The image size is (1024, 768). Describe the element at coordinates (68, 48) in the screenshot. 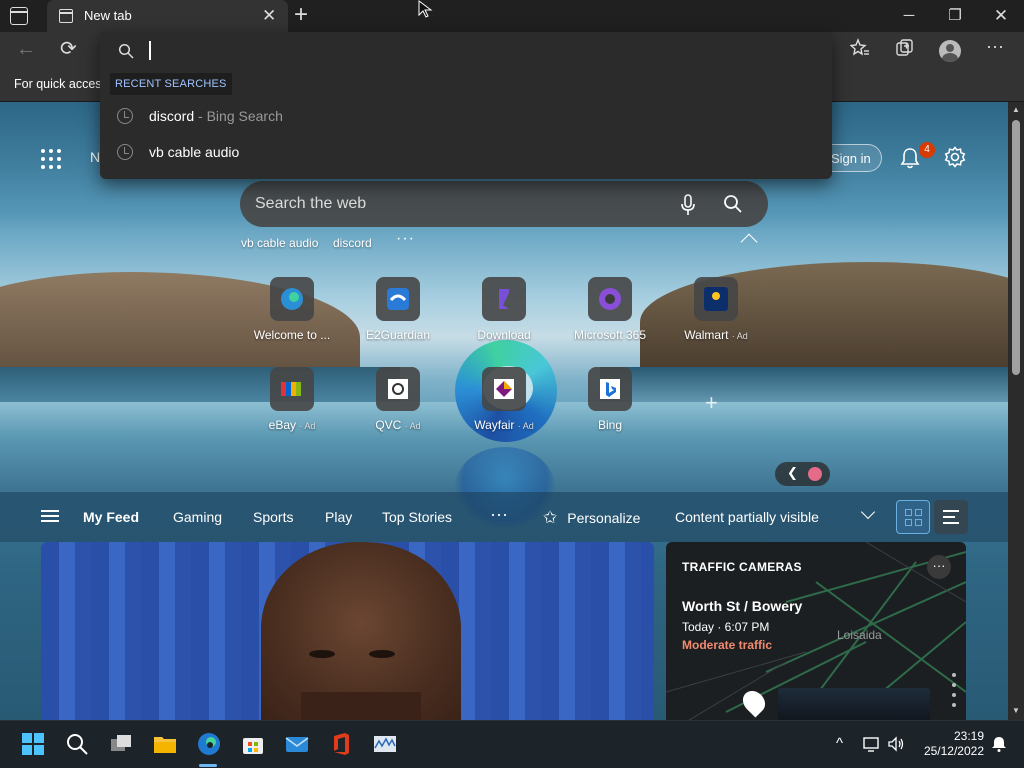

I see `refresh-button: ⟳` at that location.